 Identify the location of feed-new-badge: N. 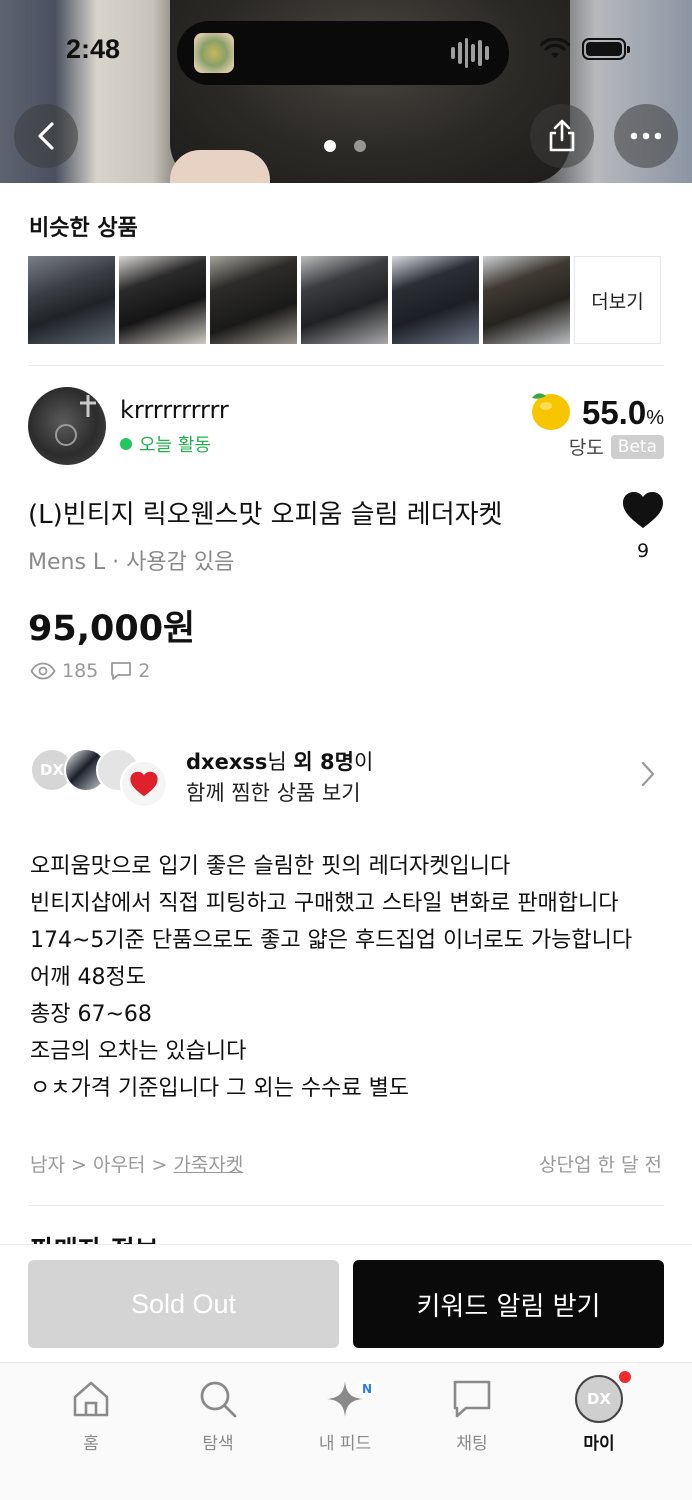
(367, 1389).